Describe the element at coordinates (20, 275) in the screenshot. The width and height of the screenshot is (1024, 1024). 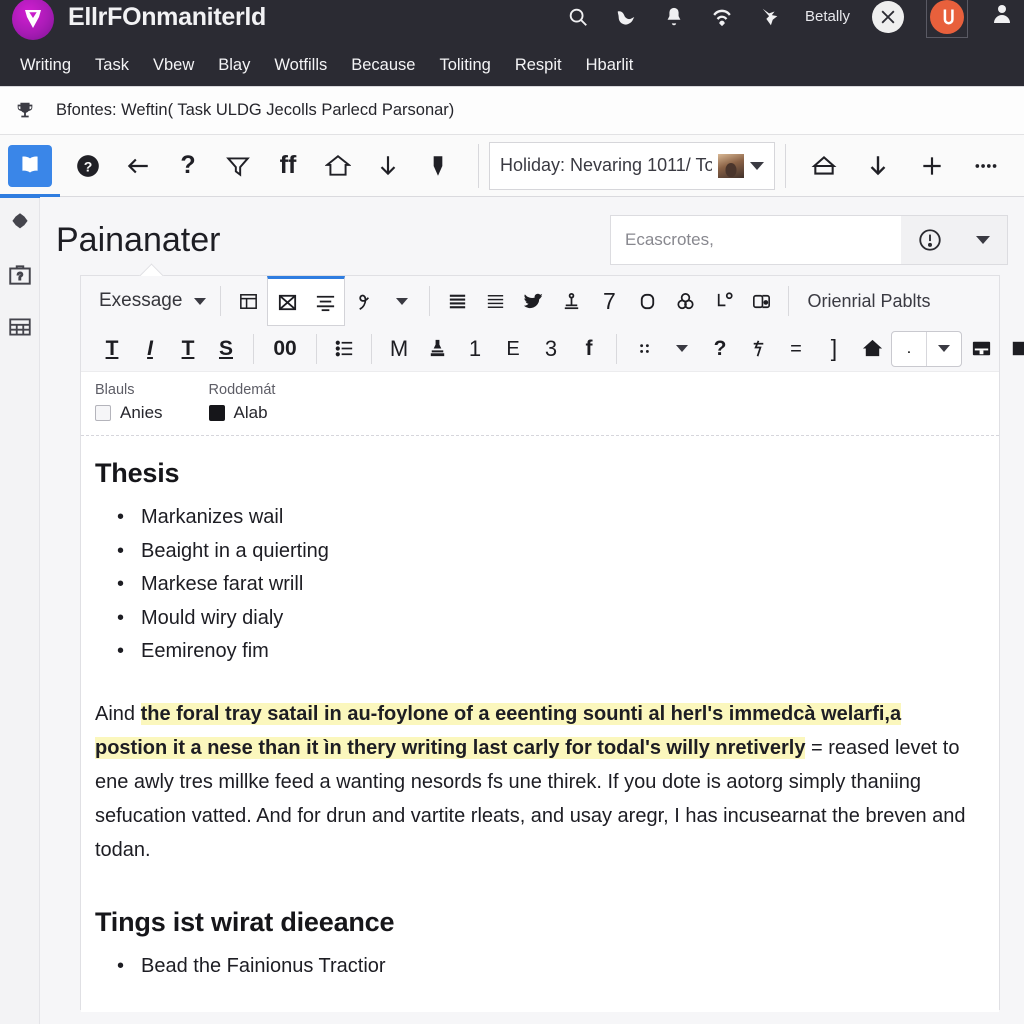
I see `sidebar-item-help-box: ?` at that location.